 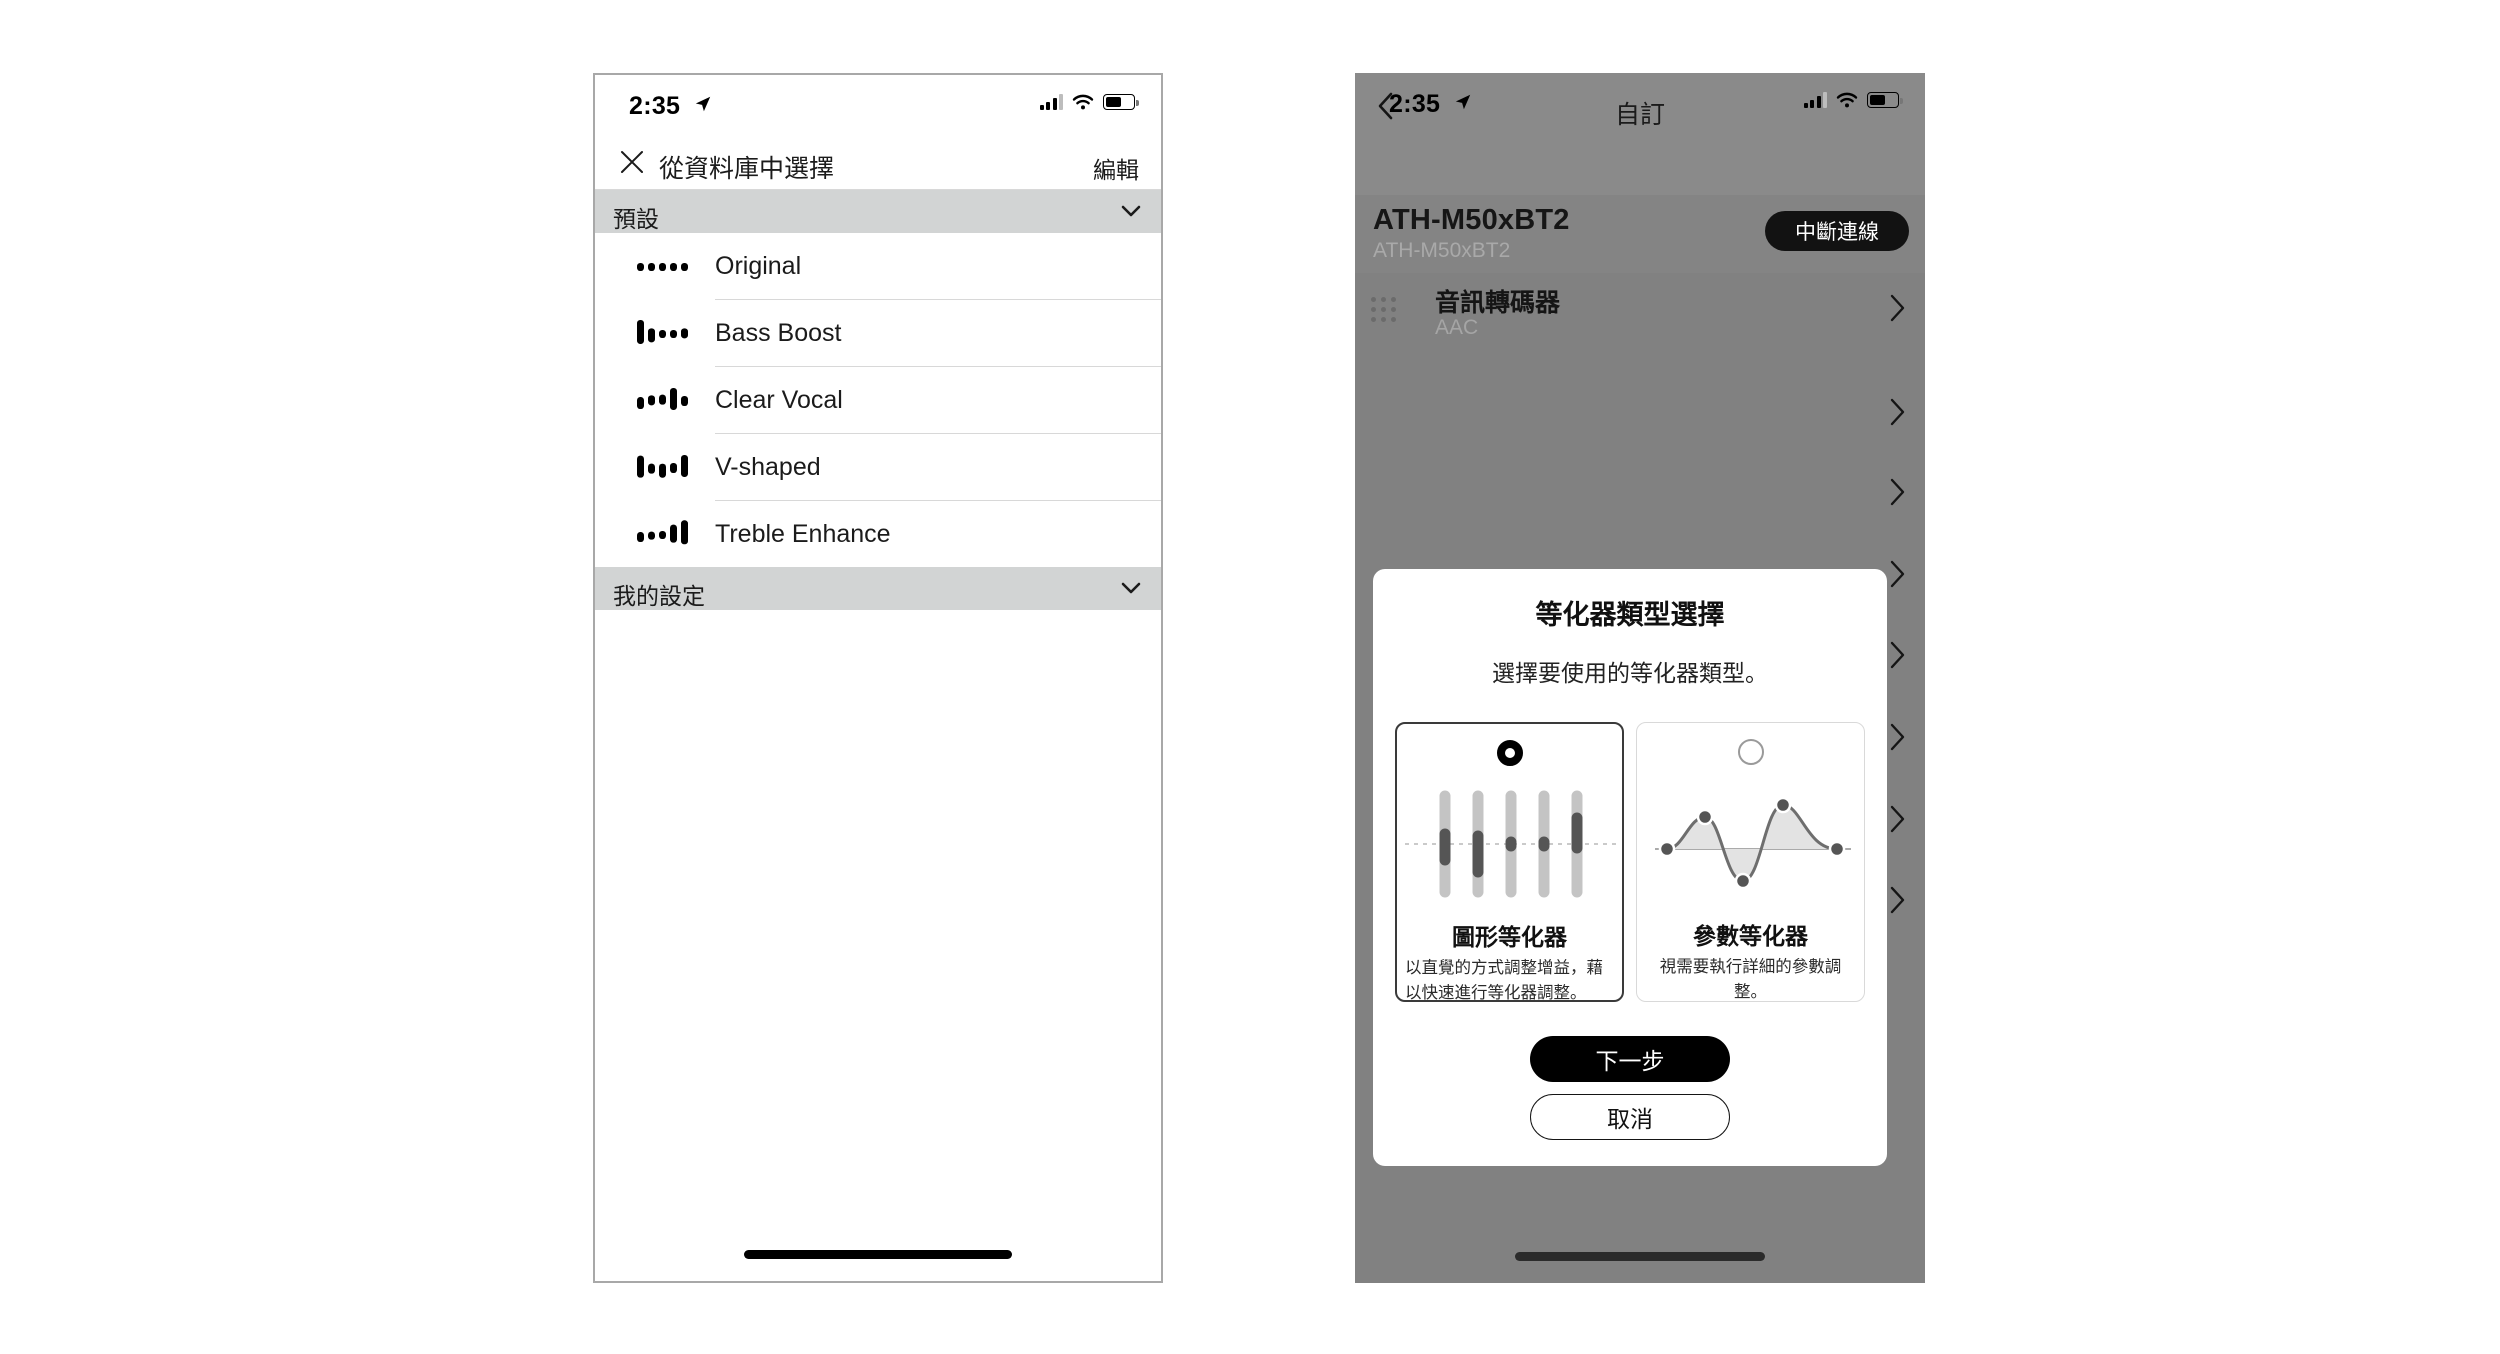 I want to click on preset-label: Treble Enhance, so click(x=803, y=534).